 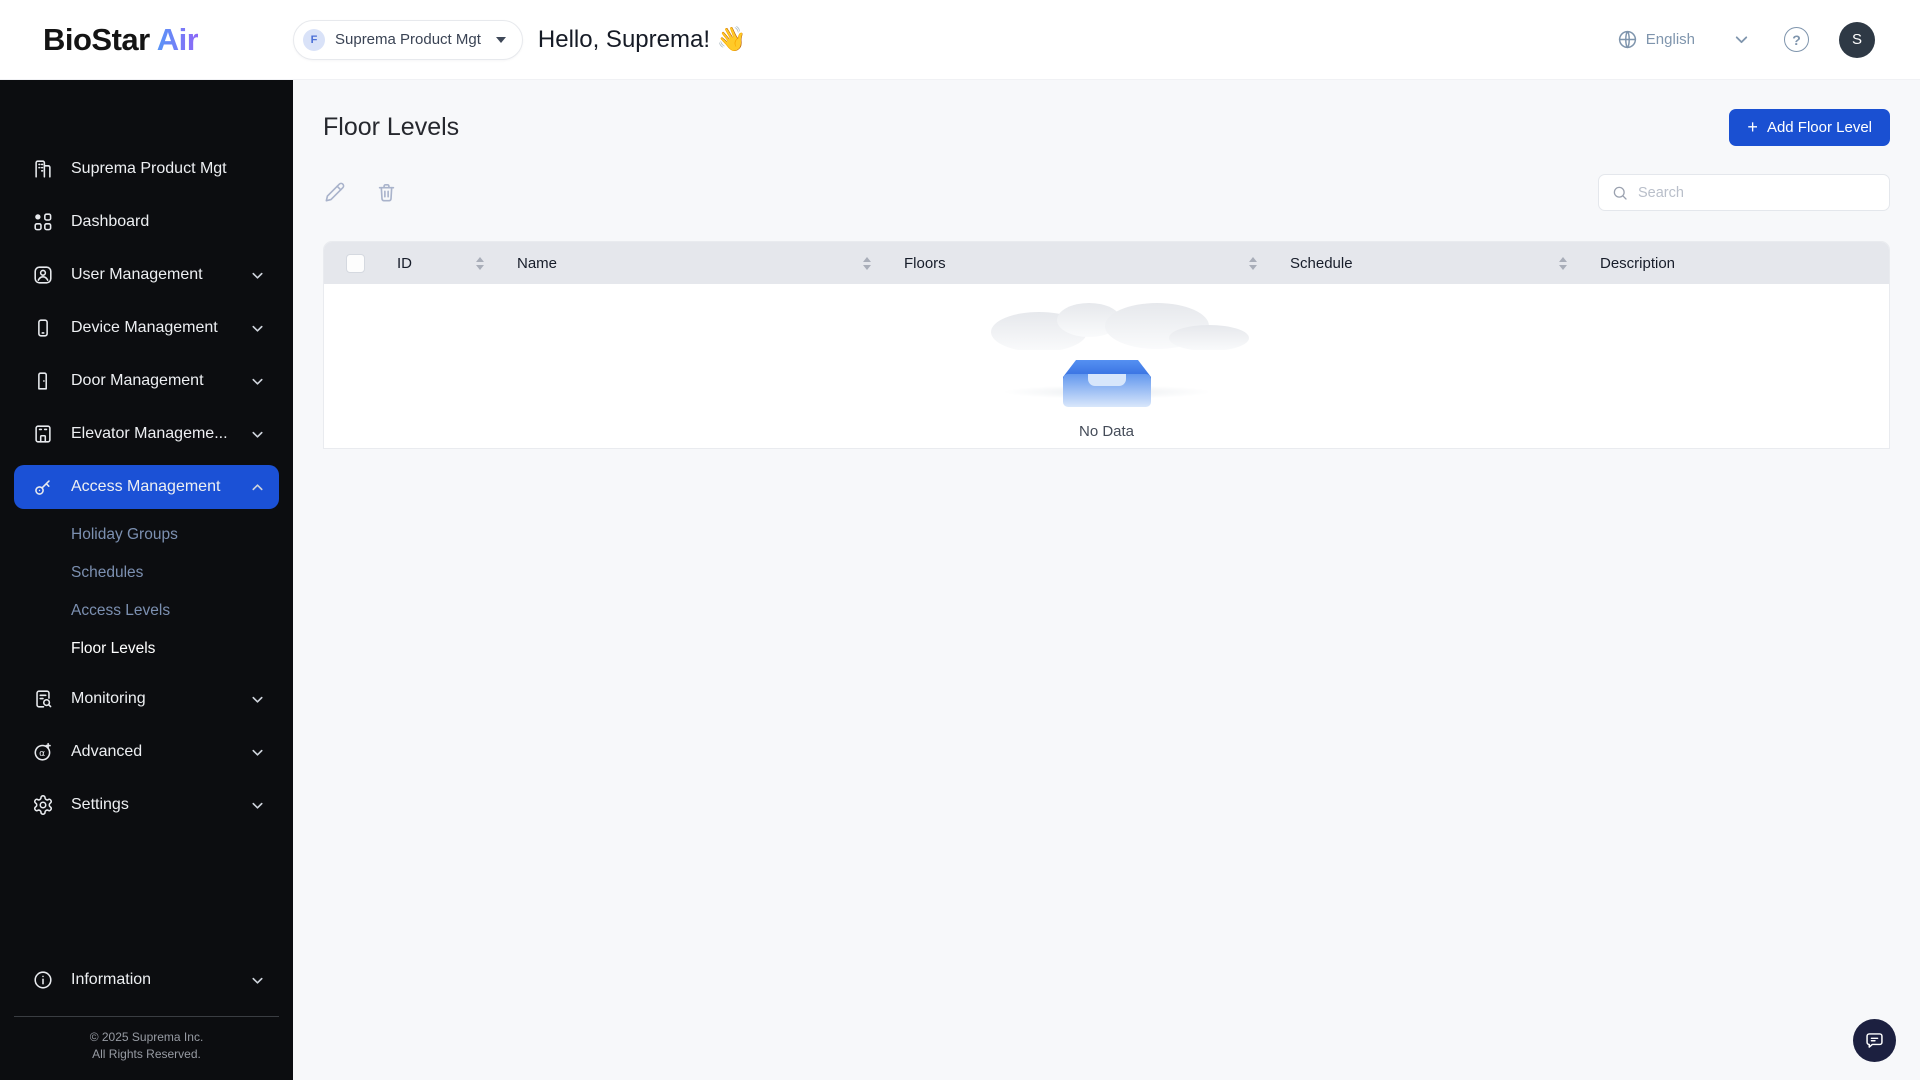 I want to click on help-glyph: ?, so click(x=1796, y=39).